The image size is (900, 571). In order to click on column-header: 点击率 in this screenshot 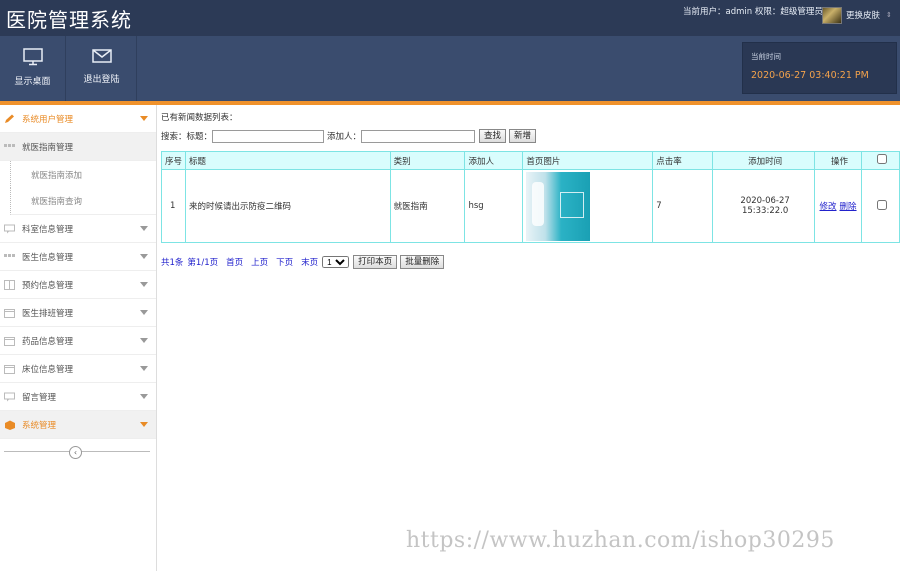, I will do `click(683, 160)`.